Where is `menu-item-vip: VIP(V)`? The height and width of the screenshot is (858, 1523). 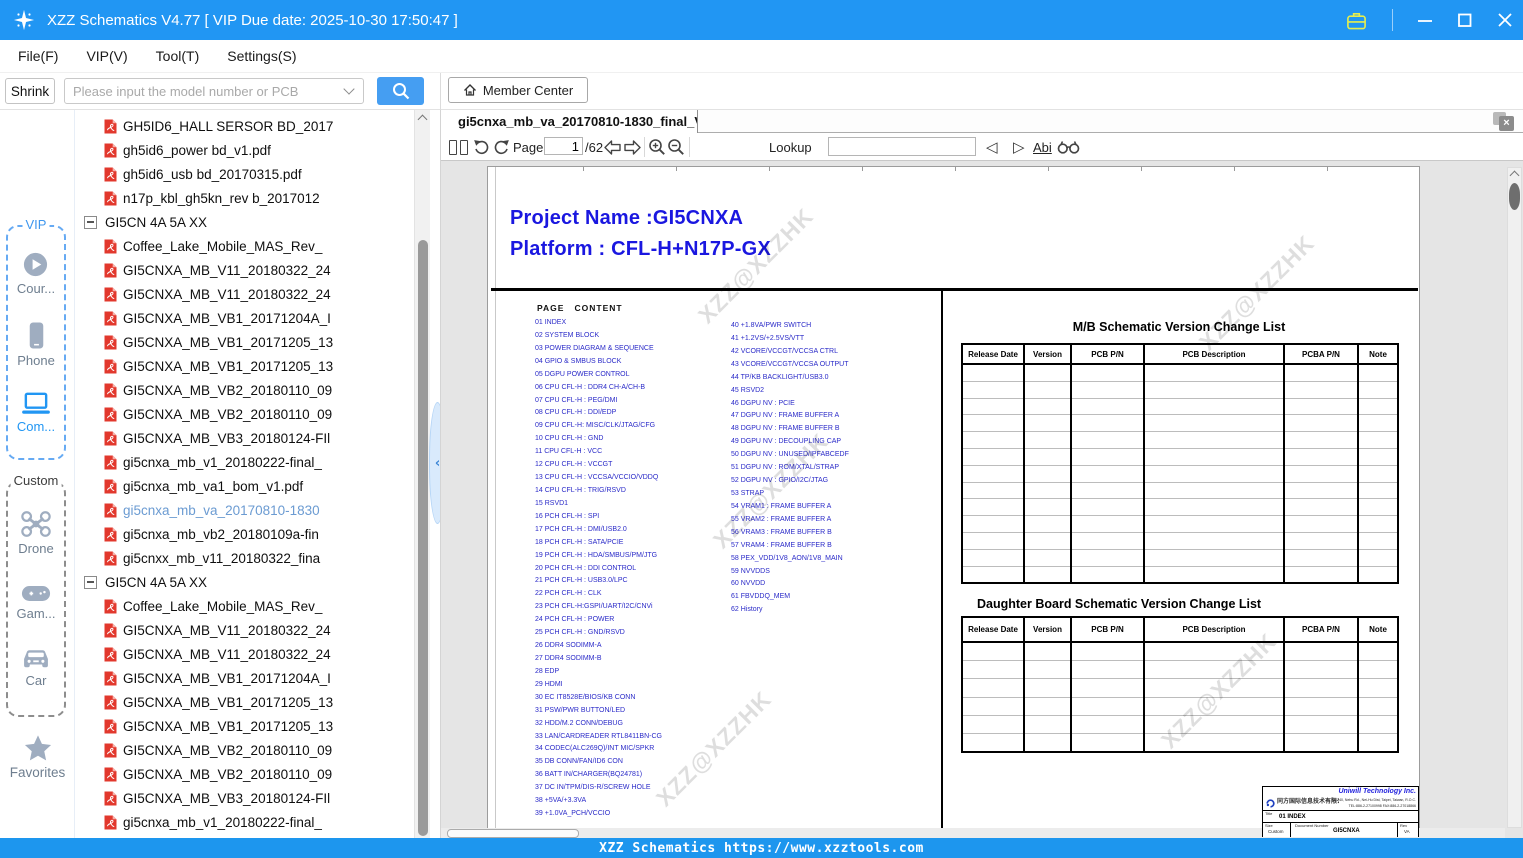
menu-item-vip: VIP(V) is located at coordinates (106, 56).